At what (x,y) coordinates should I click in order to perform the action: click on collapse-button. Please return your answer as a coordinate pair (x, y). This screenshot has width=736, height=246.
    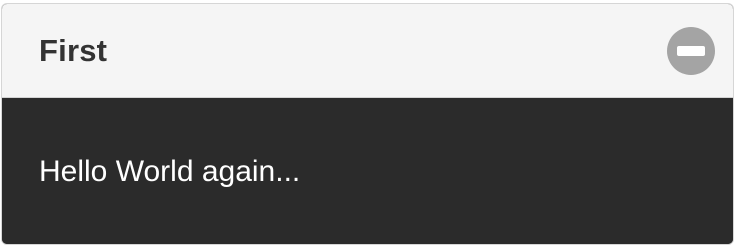
    Looking at the image, I should click on (691, 50).